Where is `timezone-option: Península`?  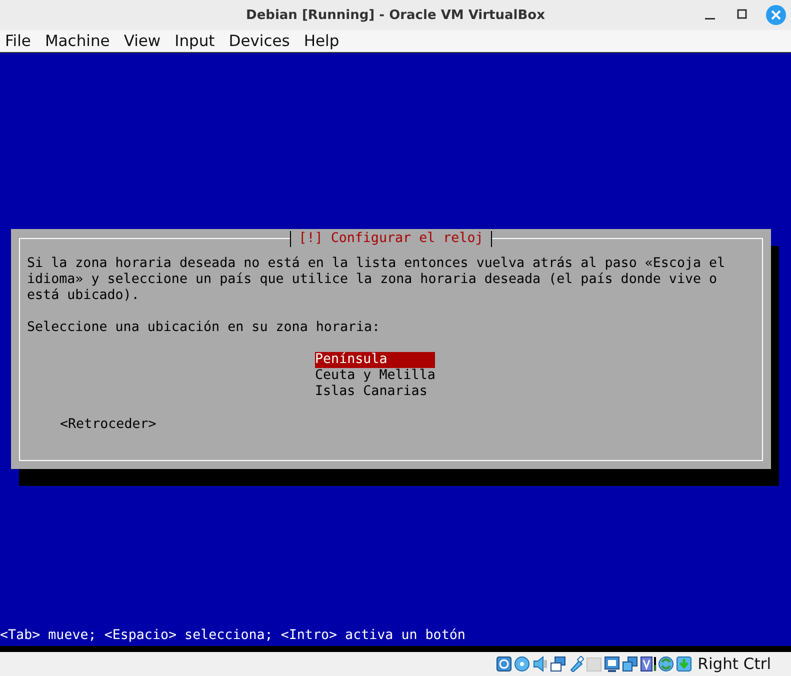 timezone-option: Península is located at coordinates (375, 360).